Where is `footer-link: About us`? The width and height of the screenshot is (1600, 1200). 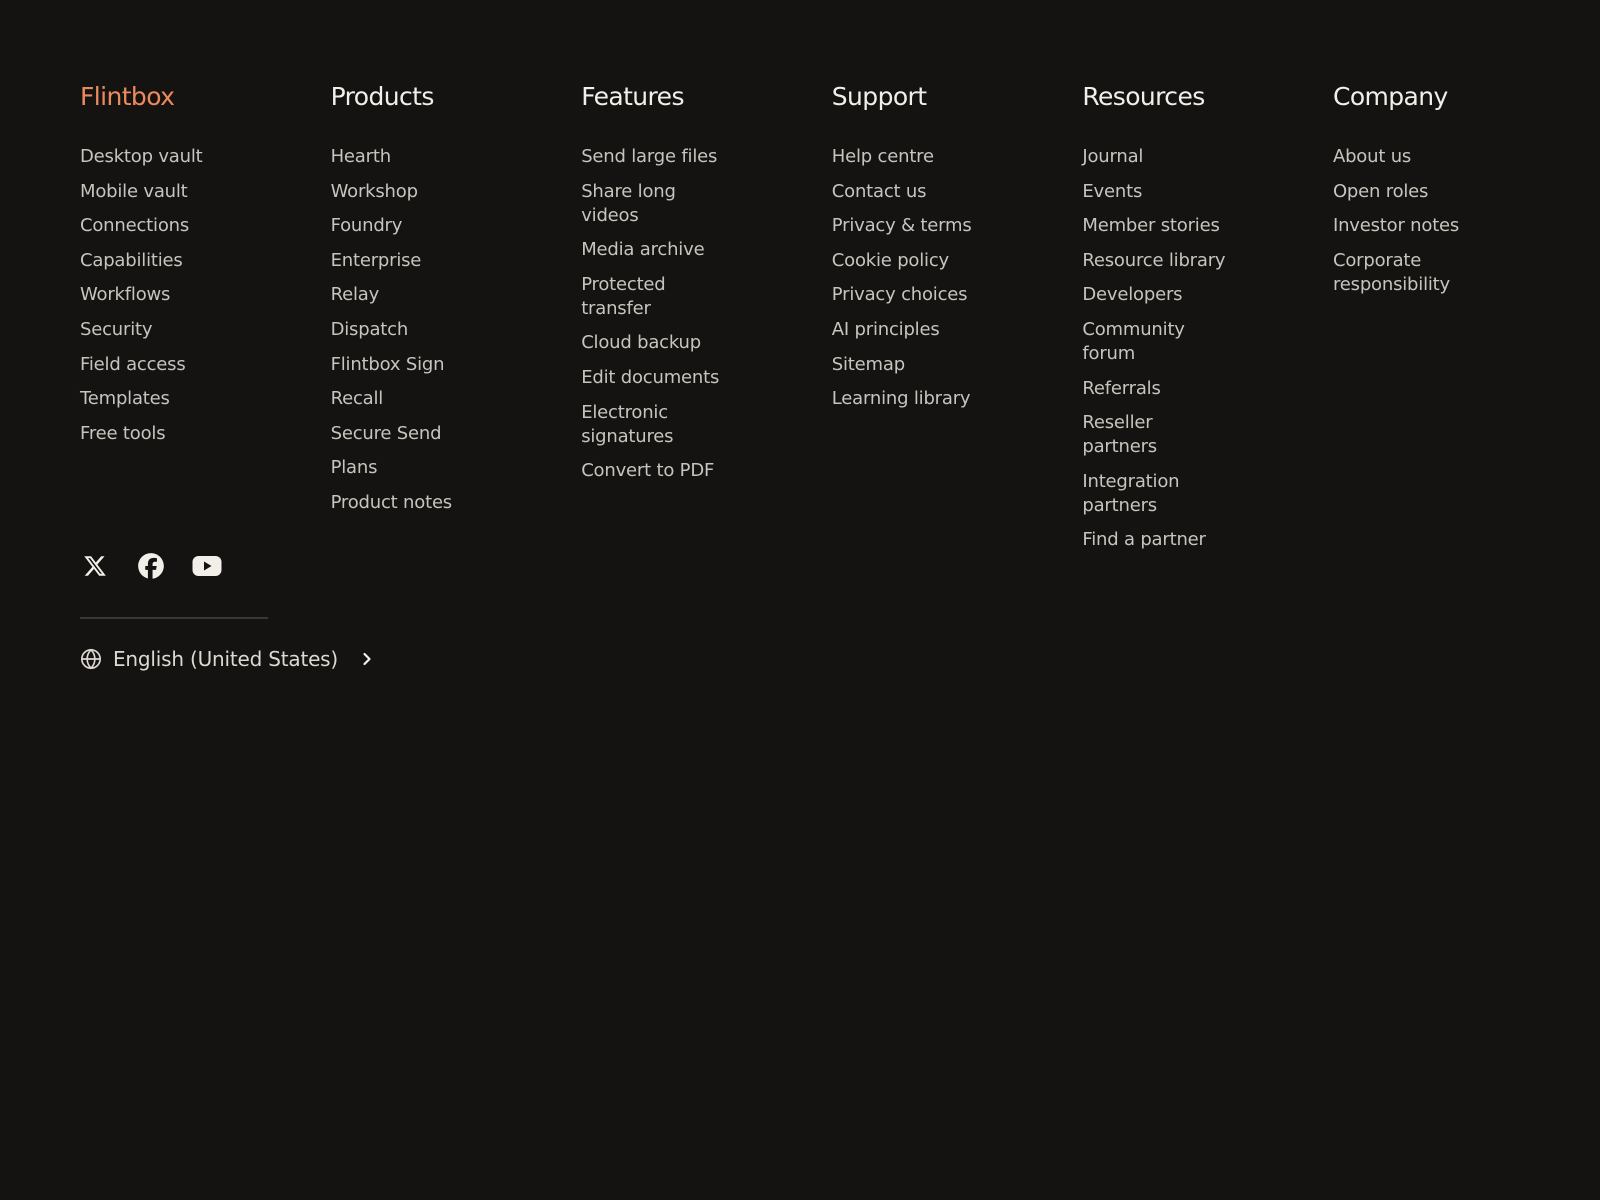 footer-link: About us is located at coordinates (1408, 157).